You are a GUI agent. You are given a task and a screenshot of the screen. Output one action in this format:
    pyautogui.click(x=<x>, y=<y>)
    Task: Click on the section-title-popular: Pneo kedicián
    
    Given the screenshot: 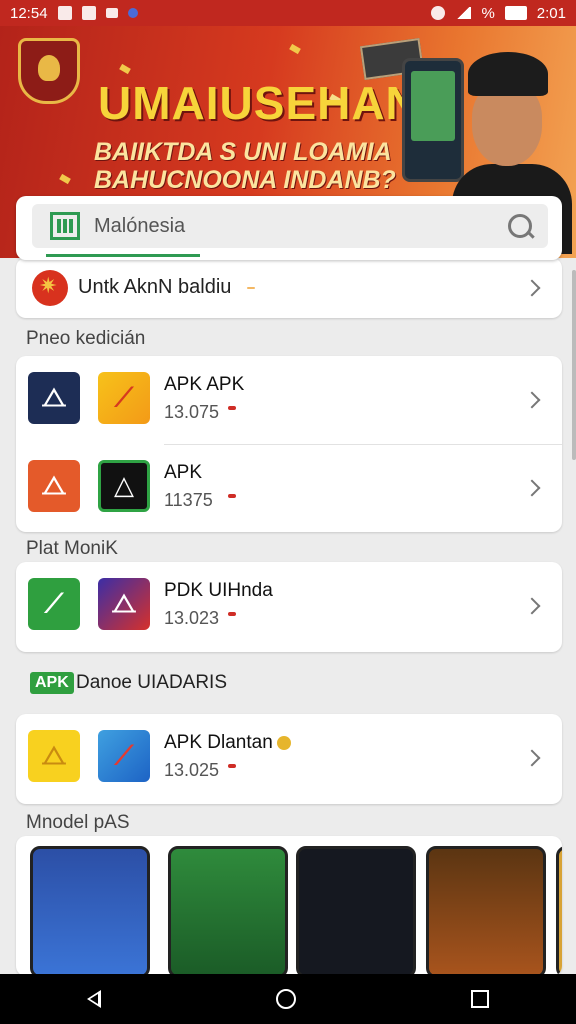 What is the action you would take?
    pyautogui.click(x=86, y=338)
    